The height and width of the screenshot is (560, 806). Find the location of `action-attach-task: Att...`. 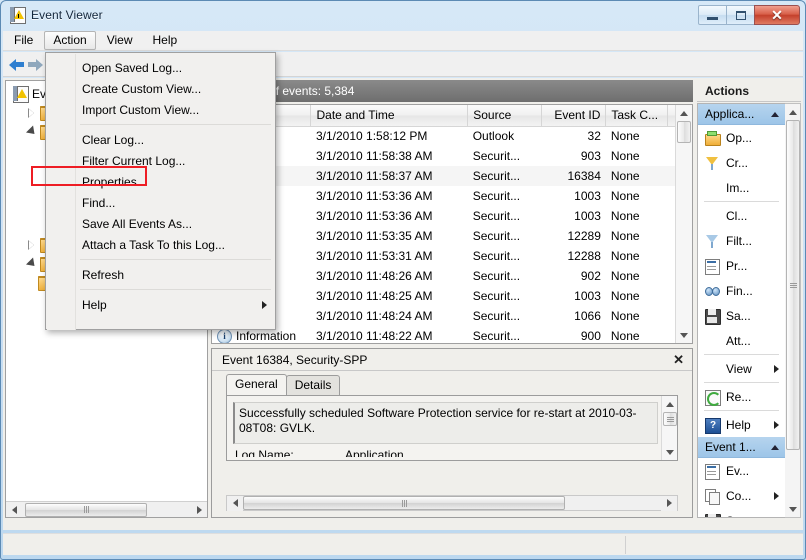

action-attach-task: Att... is located at coordinates (741, 340).